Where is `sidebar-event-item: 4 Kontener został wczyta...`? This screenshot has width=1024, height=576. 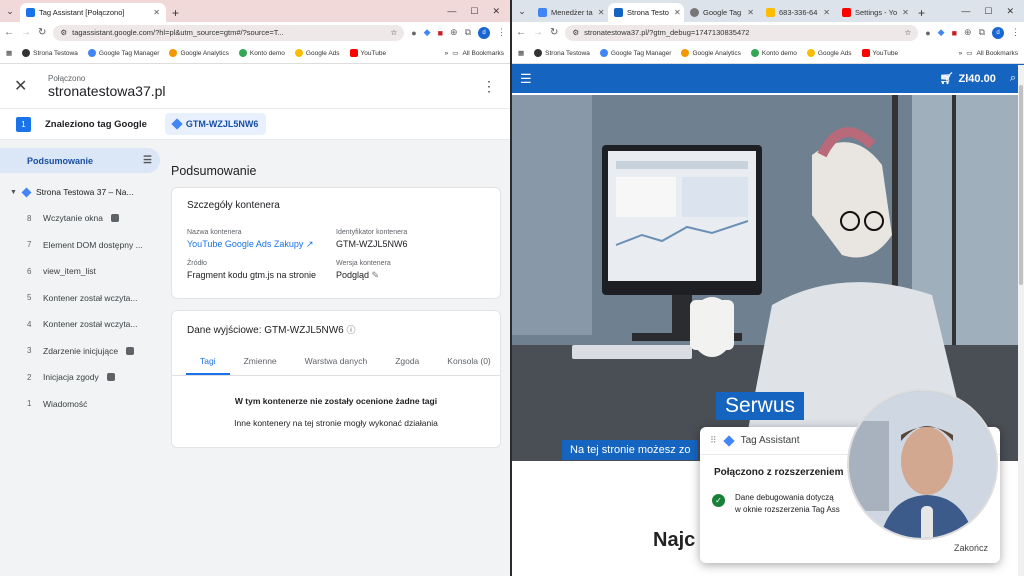 sidebar-event-item: 4 Kontener został wczyta... is located at coordinates (80, 324).